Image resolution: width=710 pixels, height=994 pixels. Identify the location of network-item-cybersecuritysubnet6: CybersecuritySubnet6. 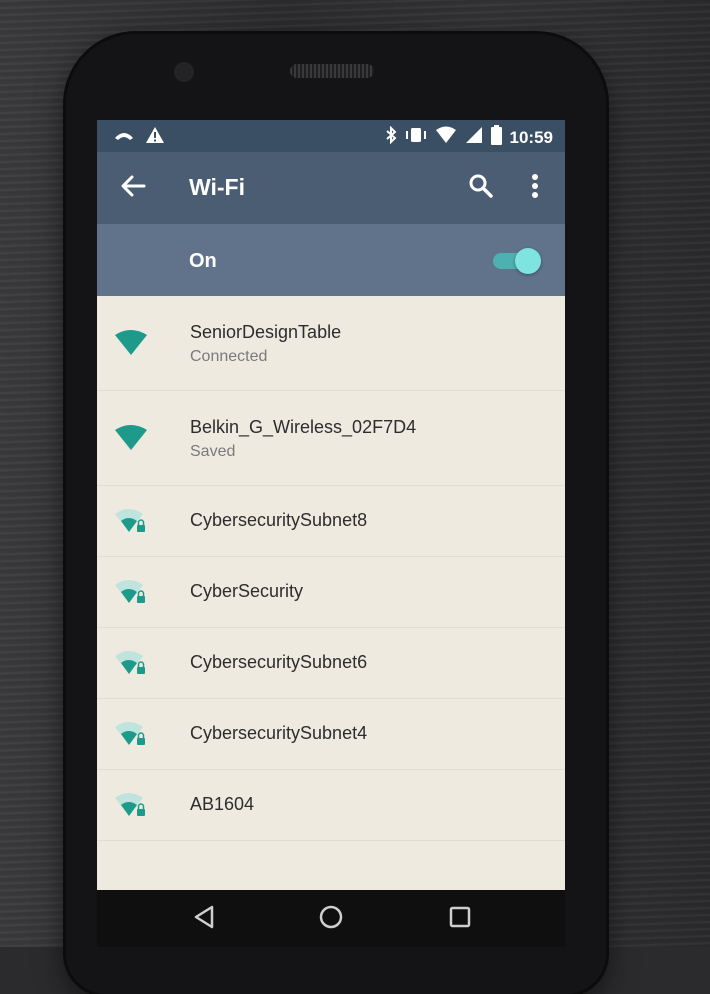
(331, 663).